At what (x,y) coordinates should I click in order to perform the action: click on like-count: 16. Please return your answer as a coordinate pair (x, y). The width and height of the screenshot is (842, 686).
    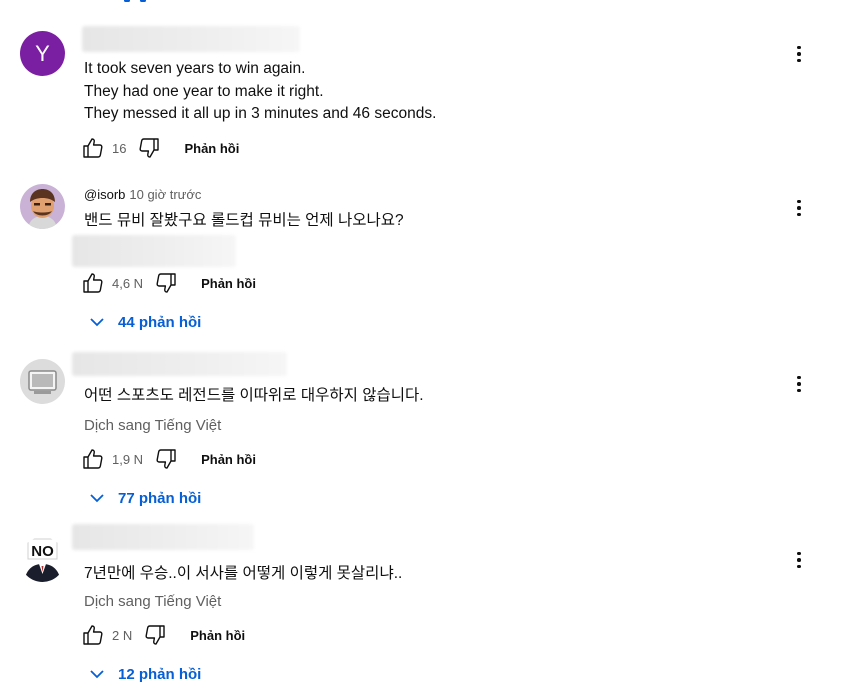
    Looking at the image, I should click on (119, 148).